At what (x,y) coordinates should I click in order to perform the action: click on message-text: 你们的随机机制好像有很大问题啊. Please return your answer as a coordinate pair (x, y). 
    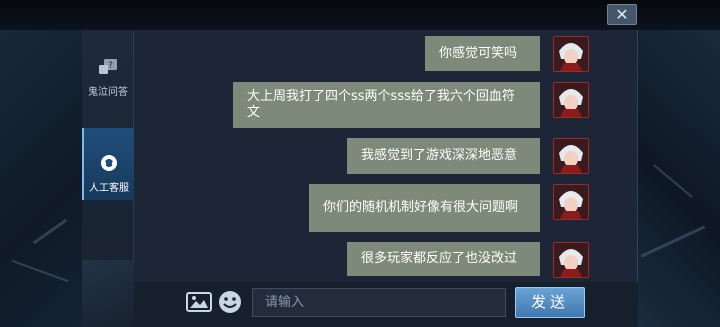
    Looking at the image, I should click on (421, 207).